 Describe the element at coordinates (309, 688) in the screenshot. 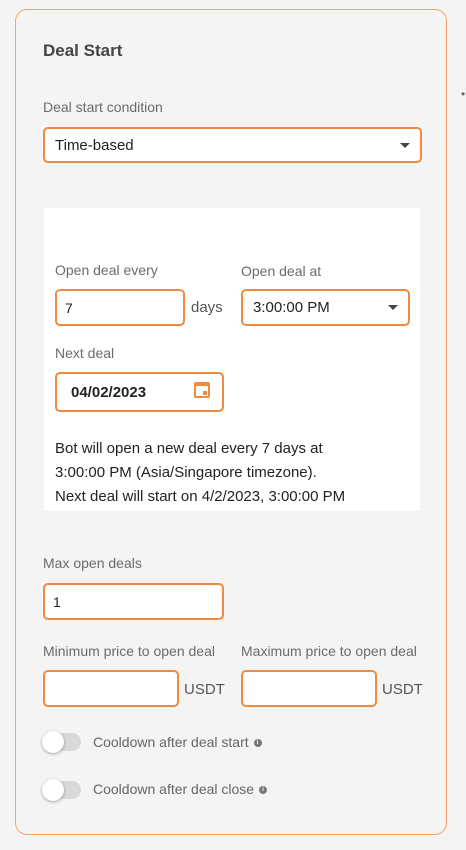

I see `max-price-input` at that location.